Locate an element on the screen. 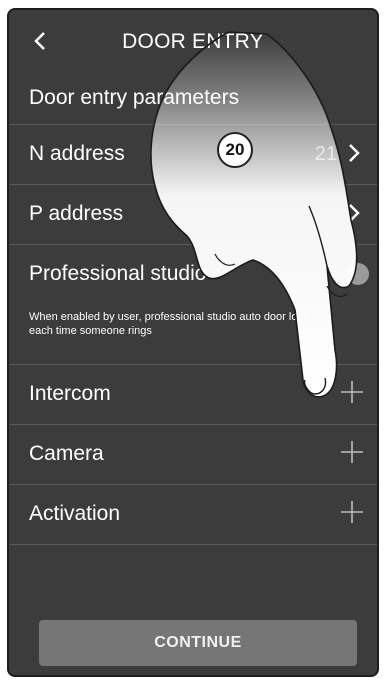  professional-studio-row: Professional studio is located at coordinates (193, 274).